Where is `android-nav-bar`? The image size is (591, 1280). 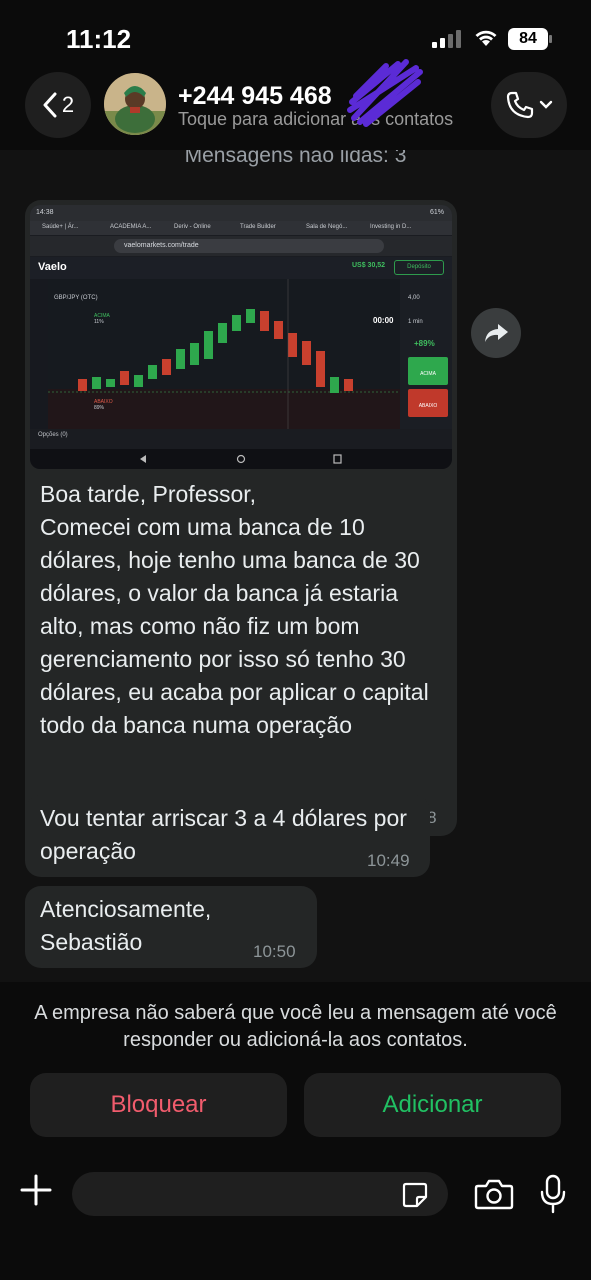
android-nav-bar is located at coordinates (241, 459).